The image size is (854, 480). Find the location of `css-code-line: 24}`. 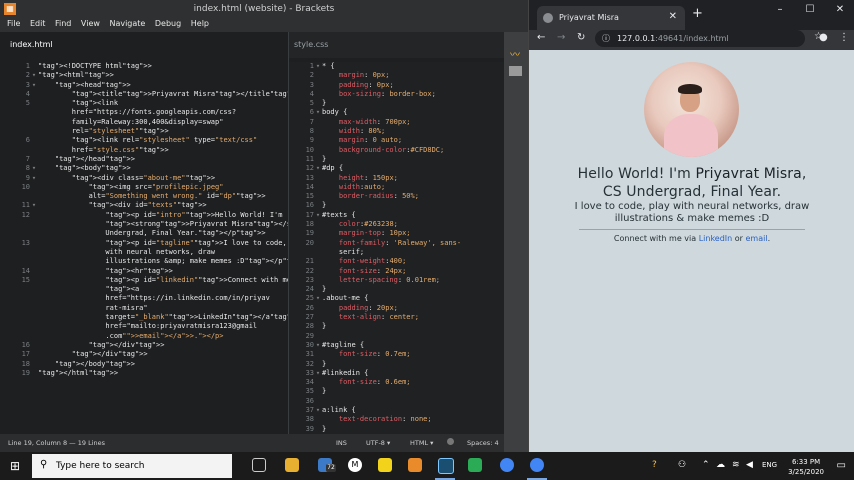

css-code-line: 24} is located at coordinates (396, 289).